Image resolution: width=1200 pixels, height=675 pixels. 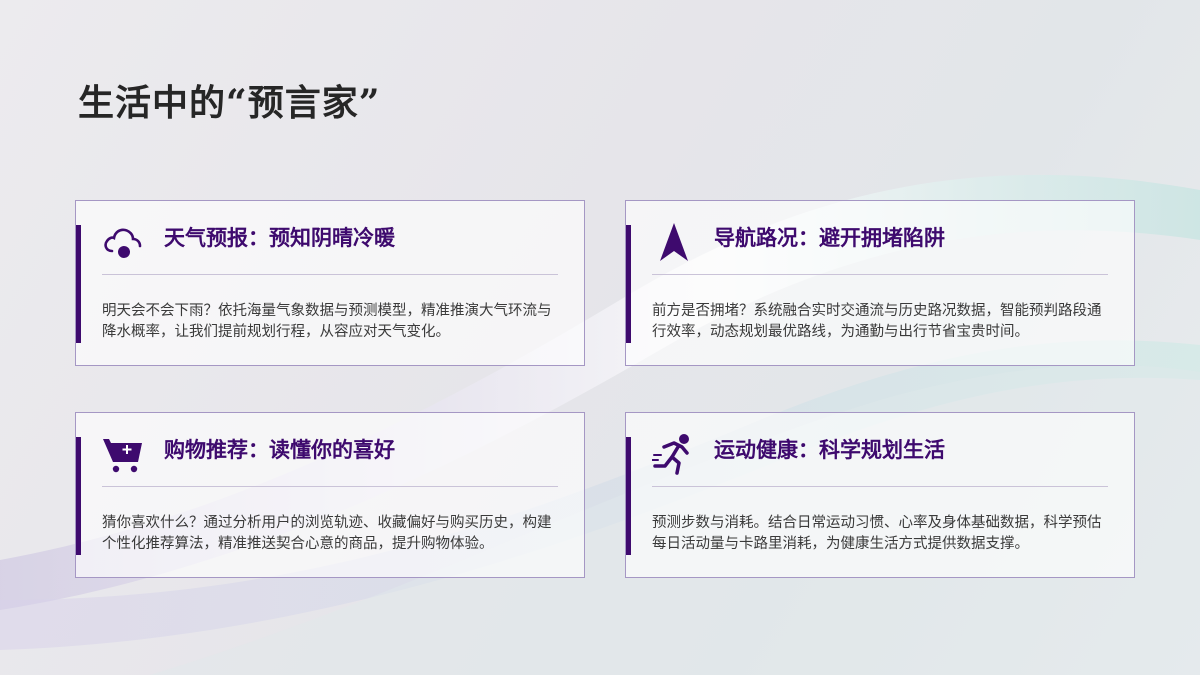 What do you see at coordinates (670, 454) in the screenshot?
I see `runner-icon` at bounding box center [670, 454].